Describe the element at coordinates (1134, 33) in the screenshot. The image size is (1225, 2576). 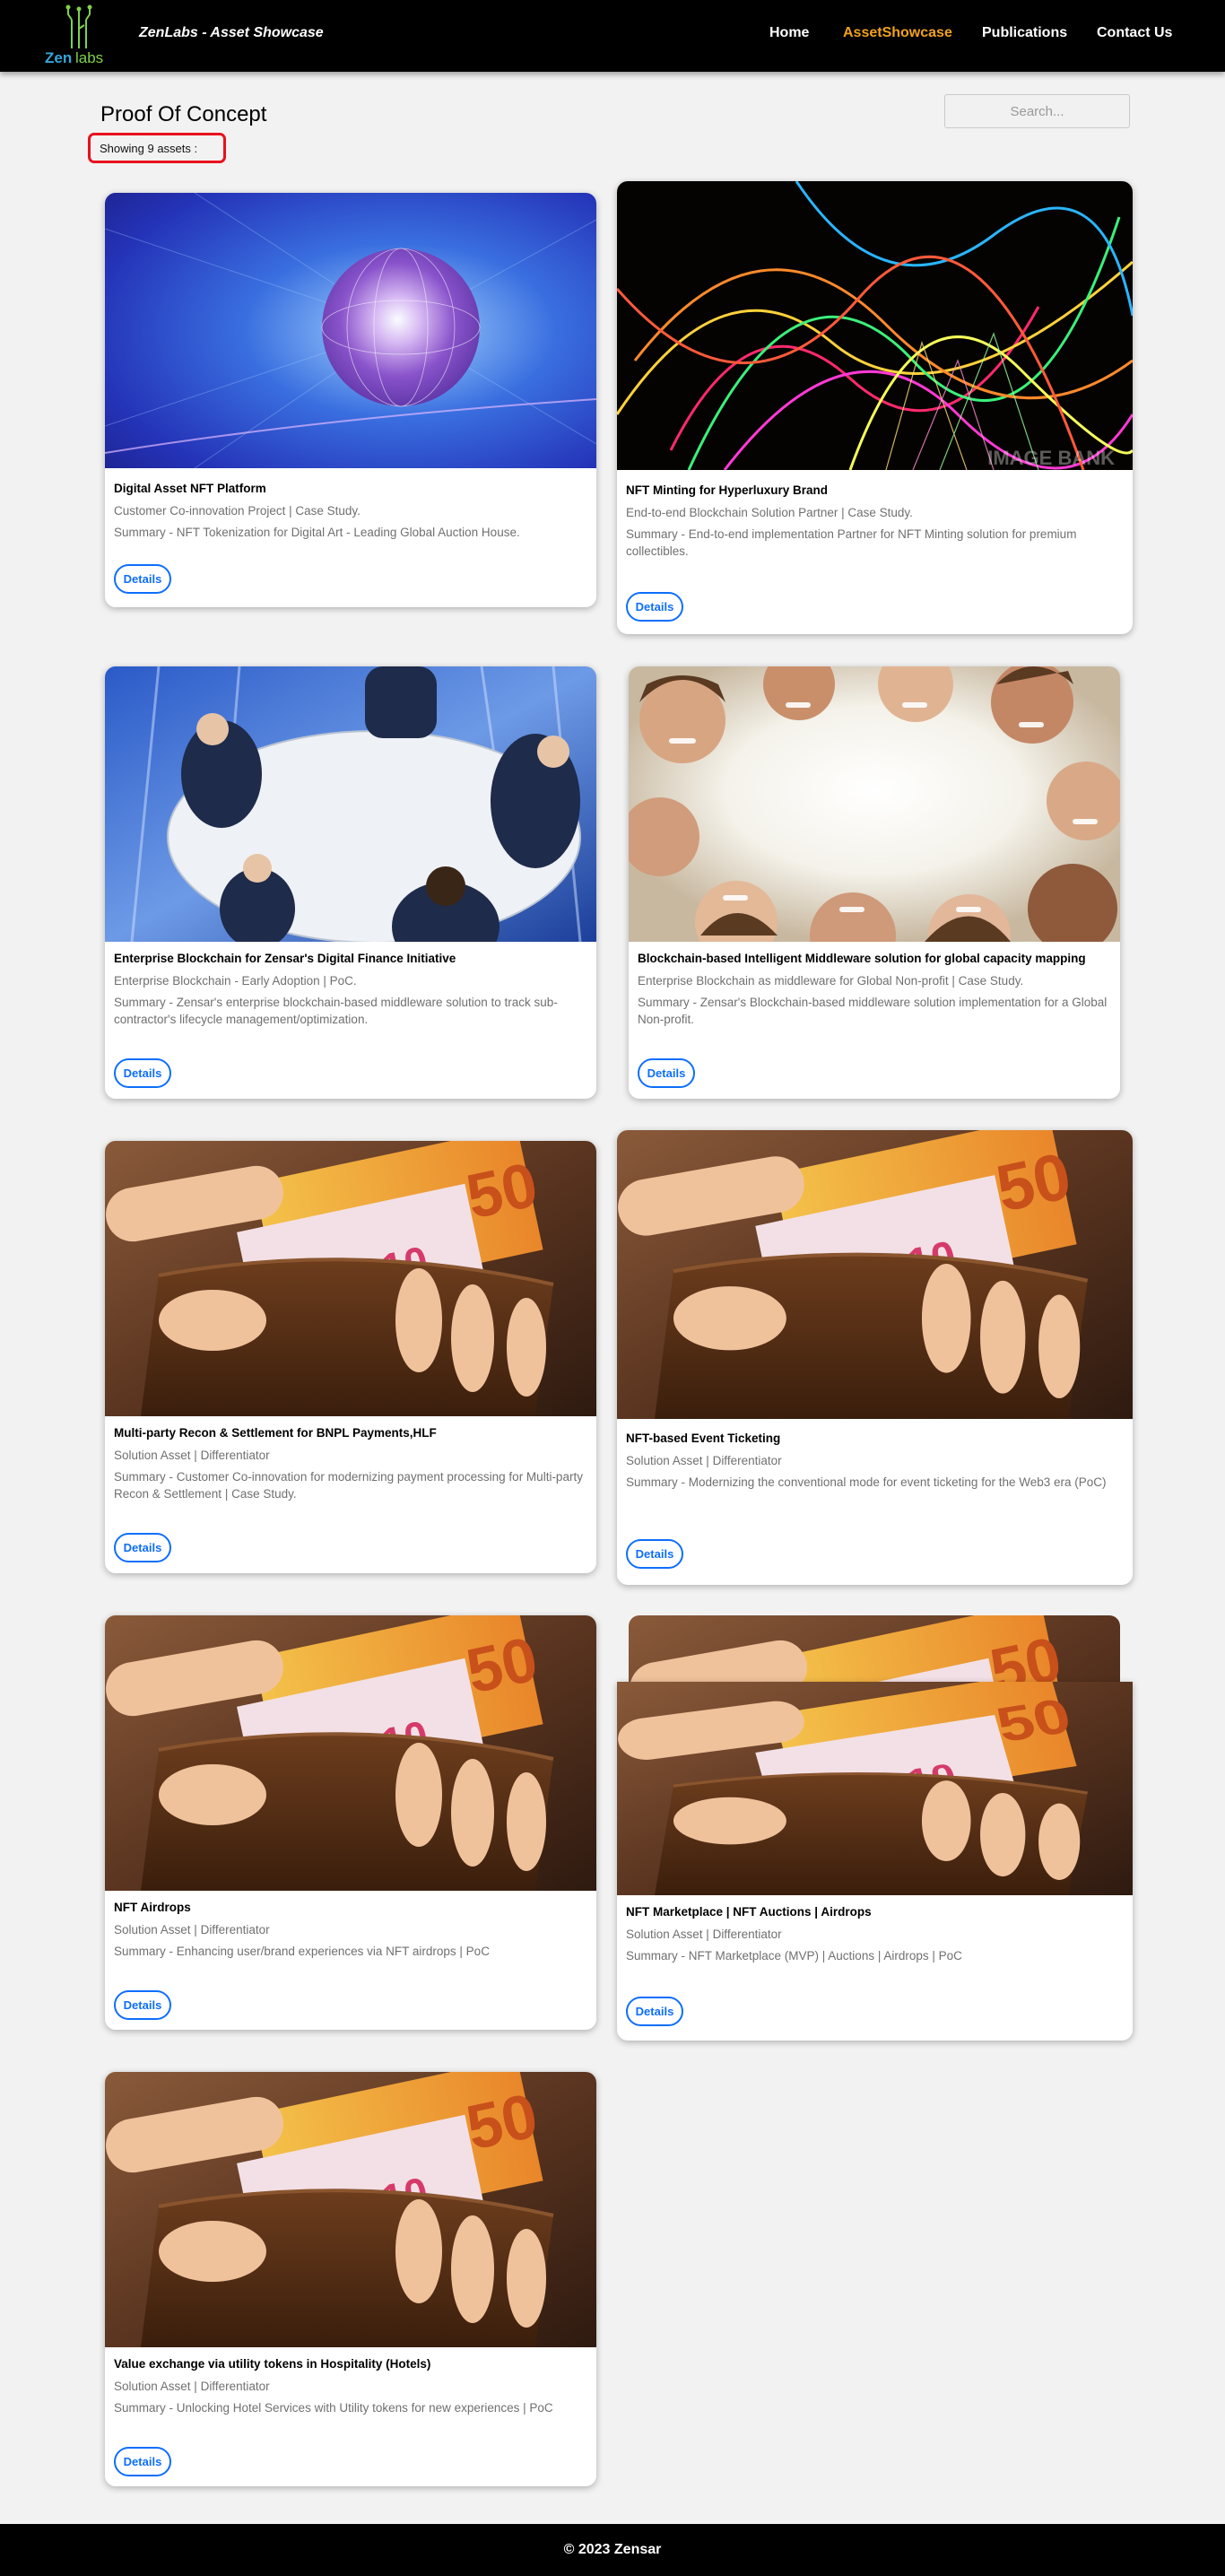
I see `nav-contact-us: Contact Us` at that location.